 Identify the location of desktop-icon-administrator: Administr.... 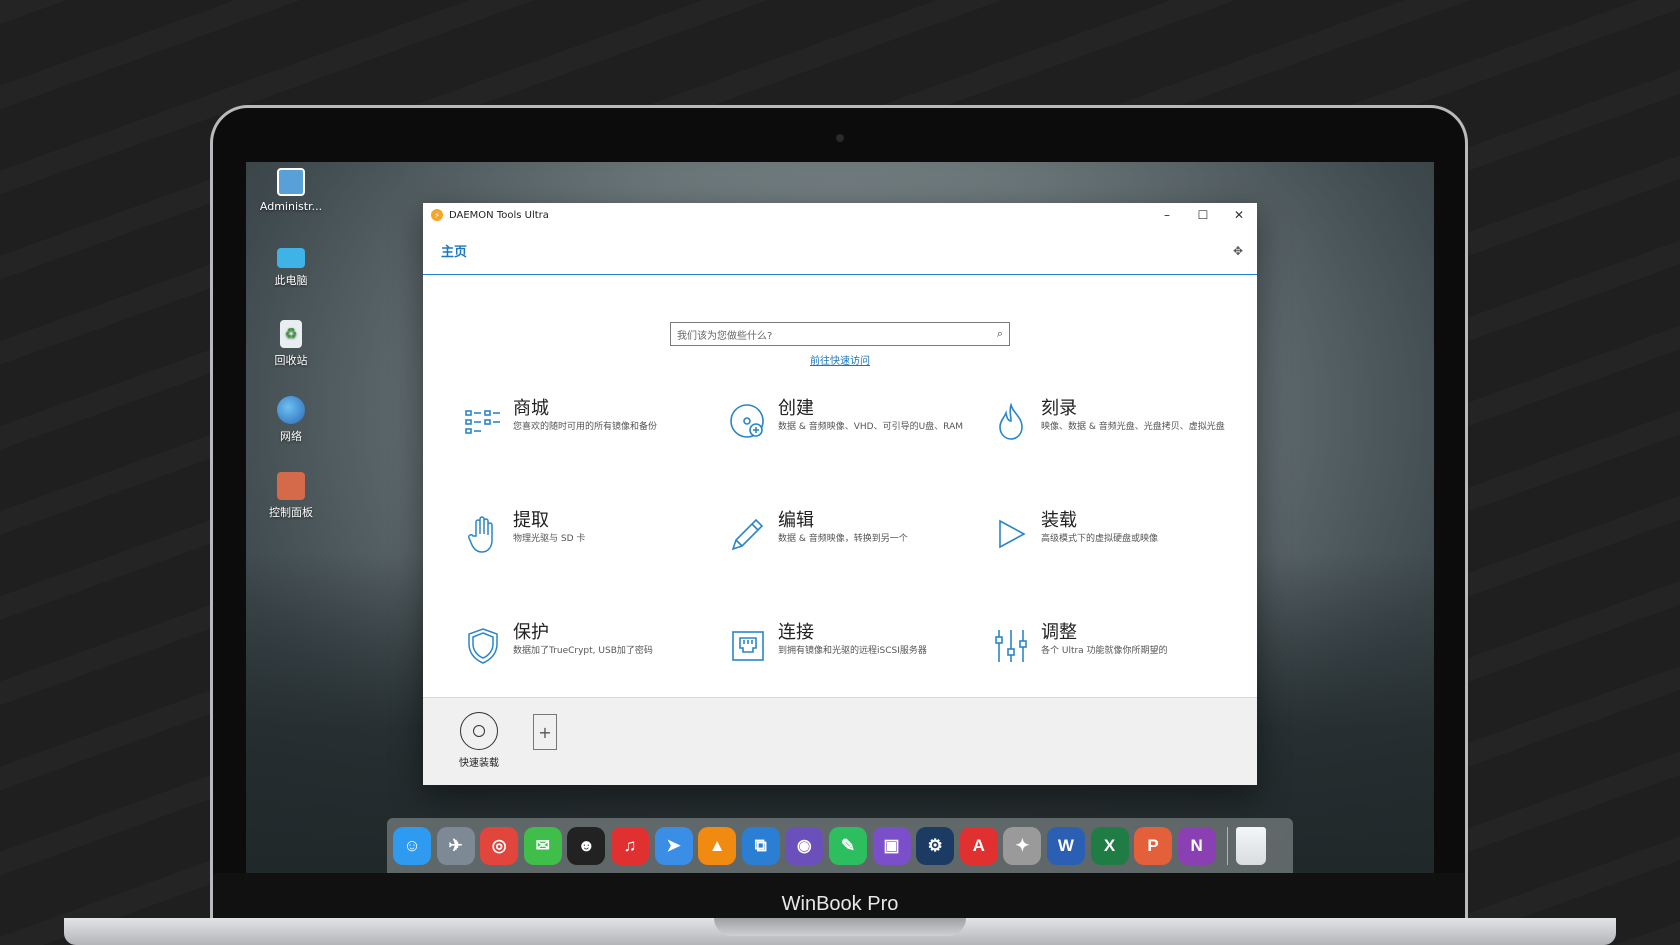
(291, 190).